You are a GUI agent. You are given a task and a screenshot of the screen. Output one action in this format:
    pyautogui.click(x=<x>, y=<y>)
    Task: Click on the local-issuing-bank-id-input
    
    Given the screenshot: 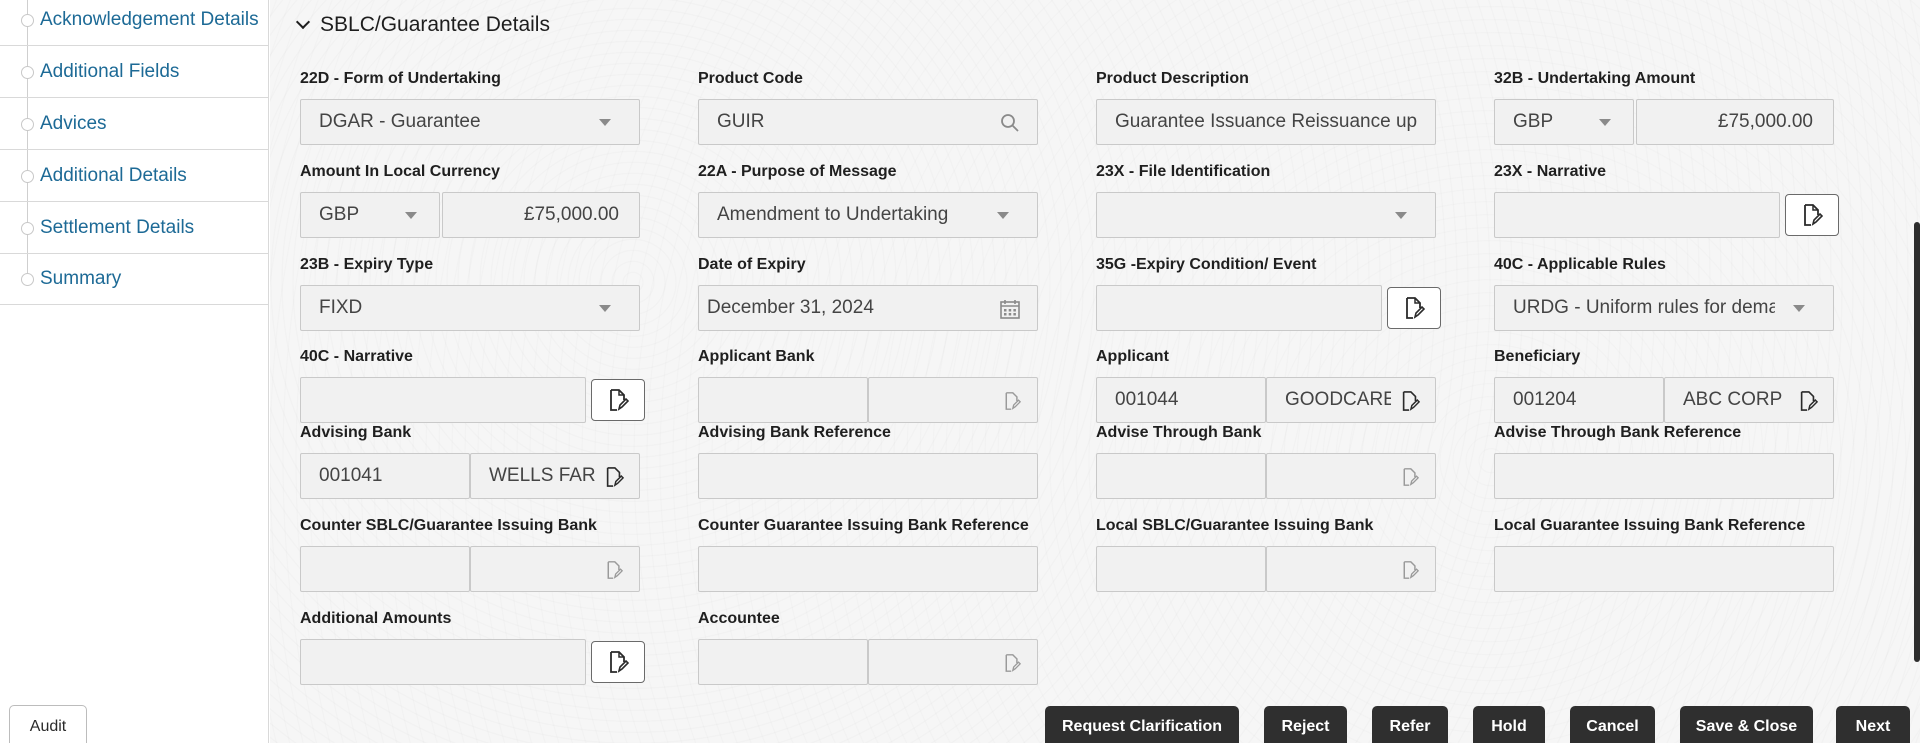 What is the action you would take?
    pyautogui.click(x=1181, y=569)
    